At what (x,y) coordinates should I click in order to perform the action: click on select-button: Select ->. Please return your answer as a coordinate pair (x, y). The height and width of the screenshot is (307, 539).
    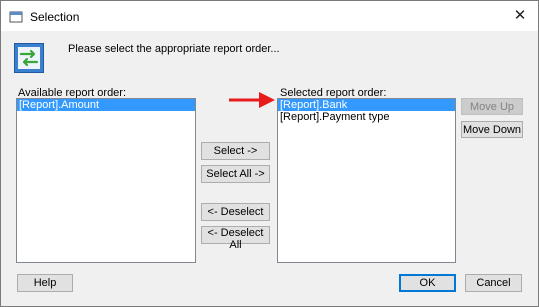
    Looking at the image, I should click on (235, 151).